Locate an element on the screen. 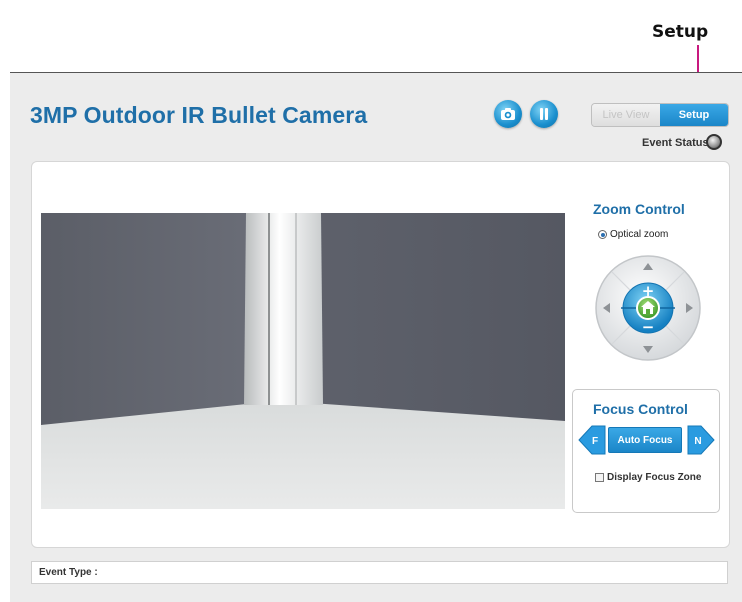  pause-button is located at coordinates (544, 114).